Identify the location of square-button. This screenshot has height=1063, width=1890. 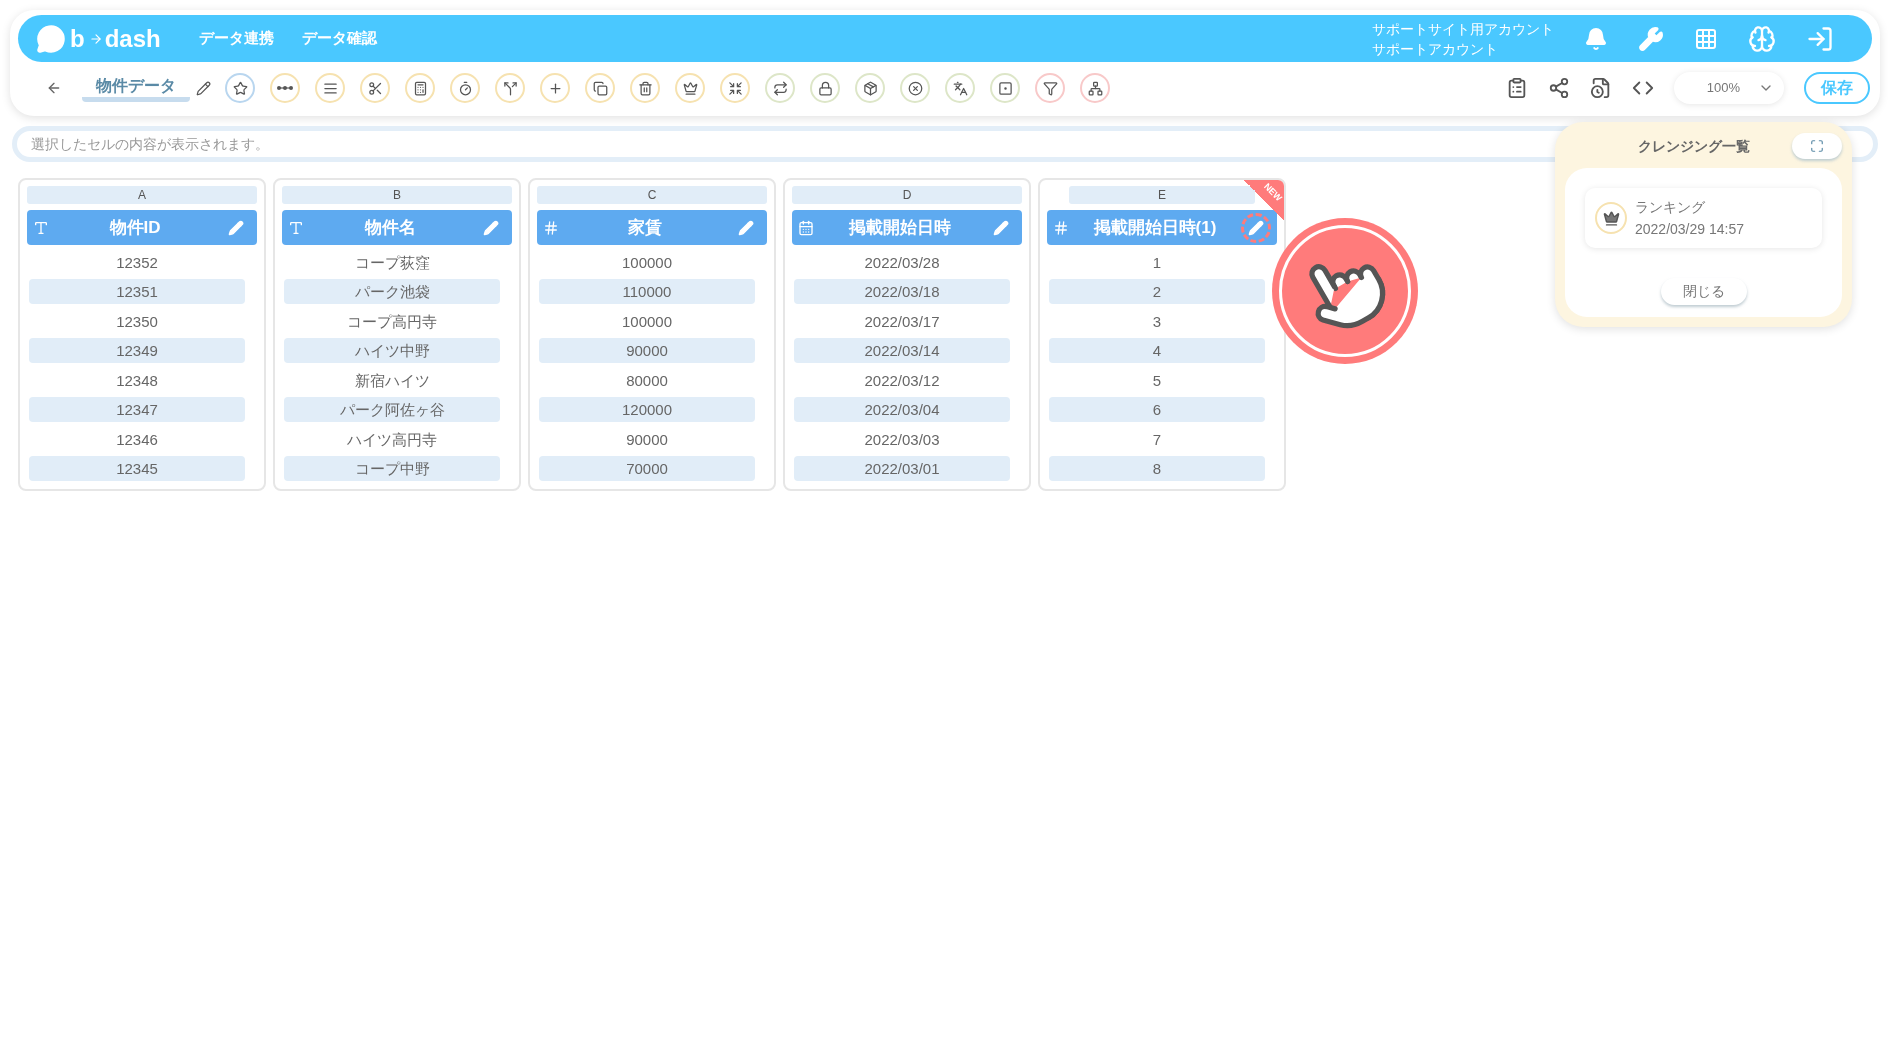
(1005, 88).